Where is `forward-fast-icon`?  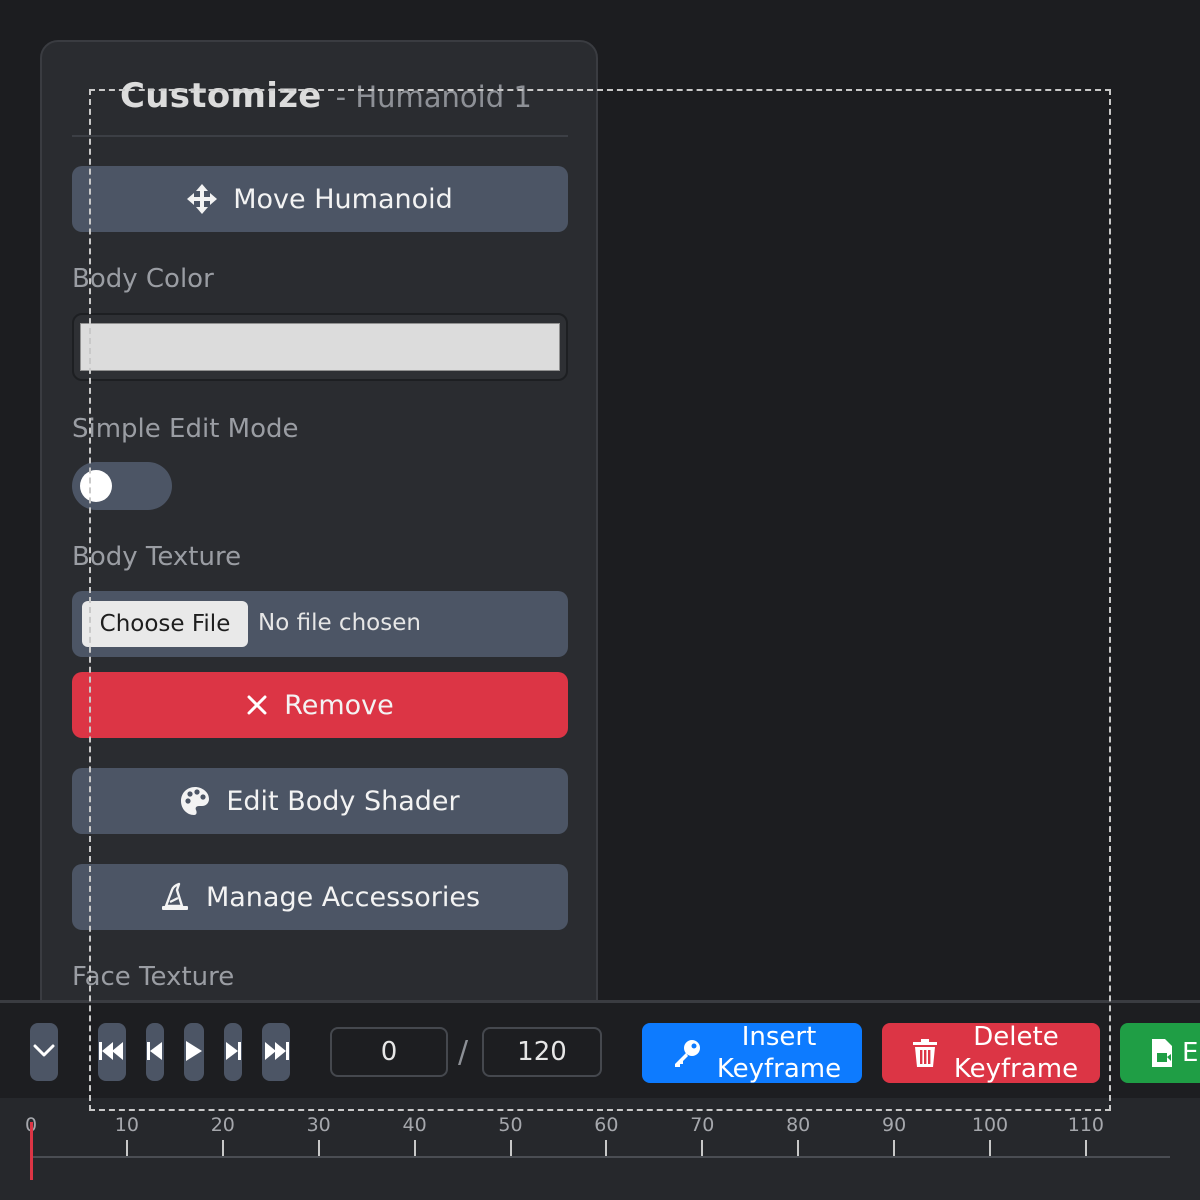 forward-fast-icon is located at coordinates (276, 1052).